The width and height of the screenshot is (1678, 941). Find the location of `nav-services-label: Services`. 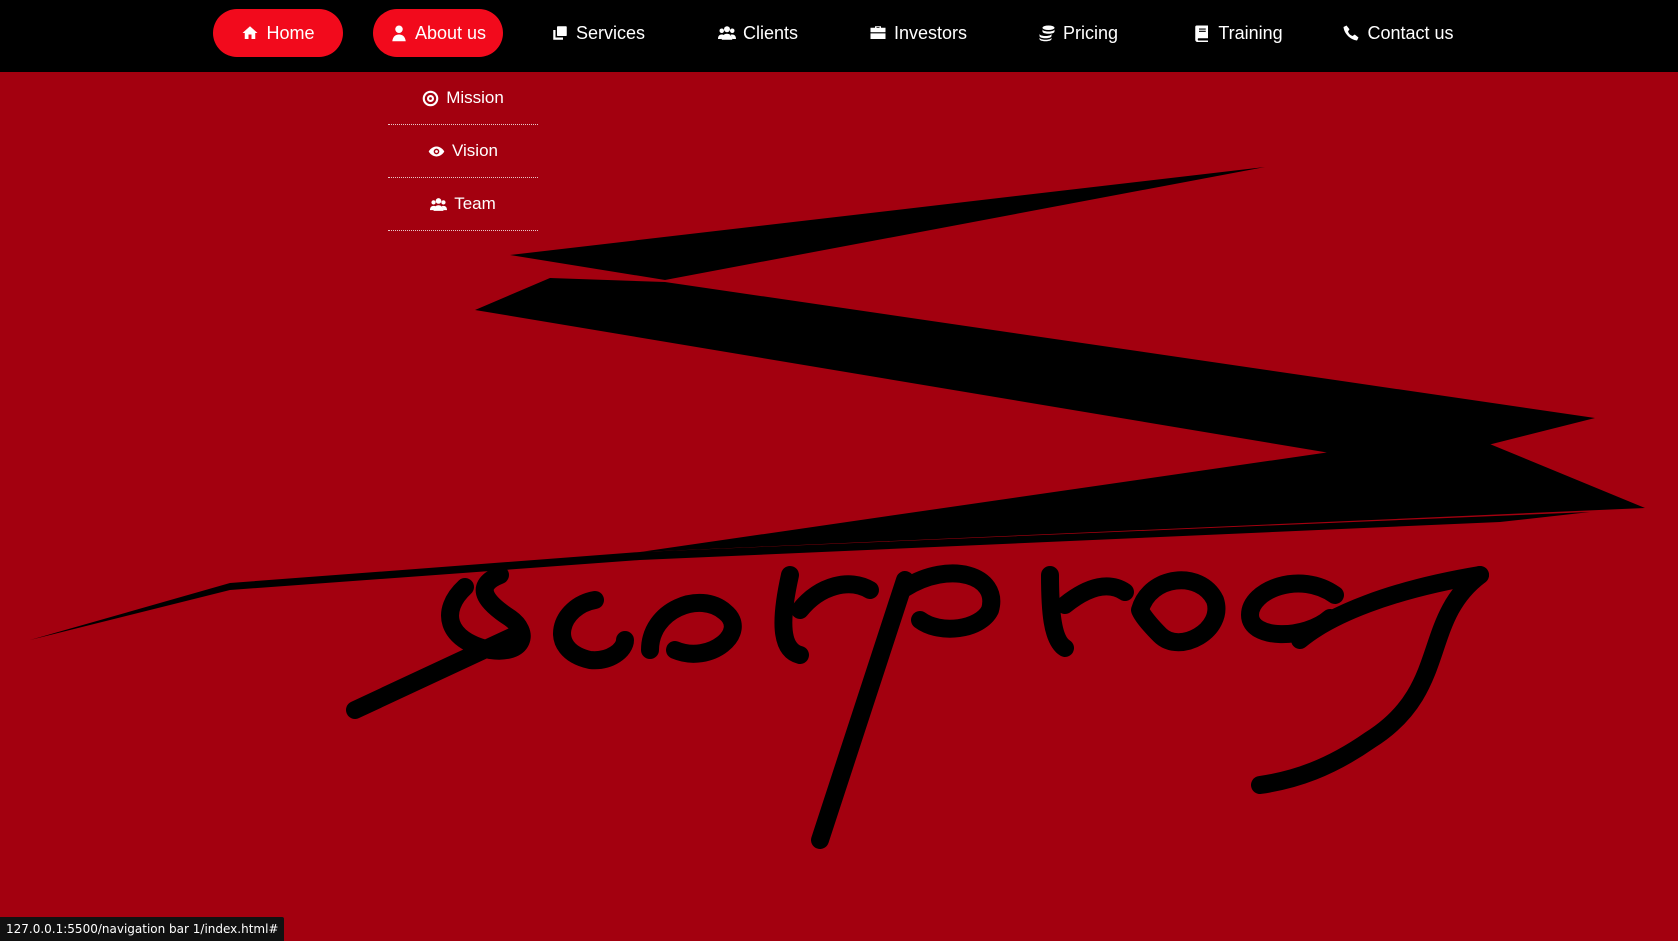

nav-services-label: Services is located at coordinates (610, 32).